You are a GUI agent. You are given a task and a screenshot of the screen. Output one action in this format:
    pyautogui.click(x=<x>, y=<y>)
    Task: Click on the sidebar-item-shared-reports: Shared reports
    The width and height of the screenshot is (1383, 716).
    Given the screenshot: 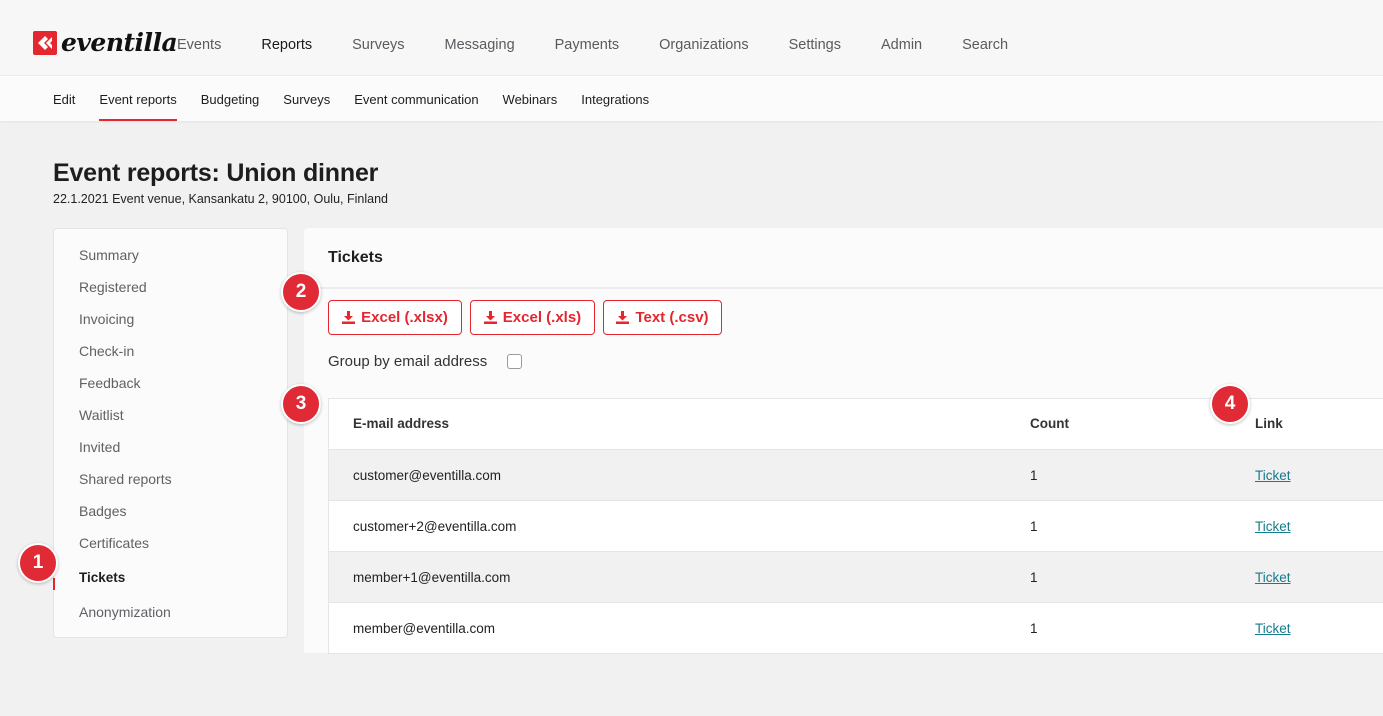 What is the action you would take?
    pyautogui.click(x=125, y=479)
    